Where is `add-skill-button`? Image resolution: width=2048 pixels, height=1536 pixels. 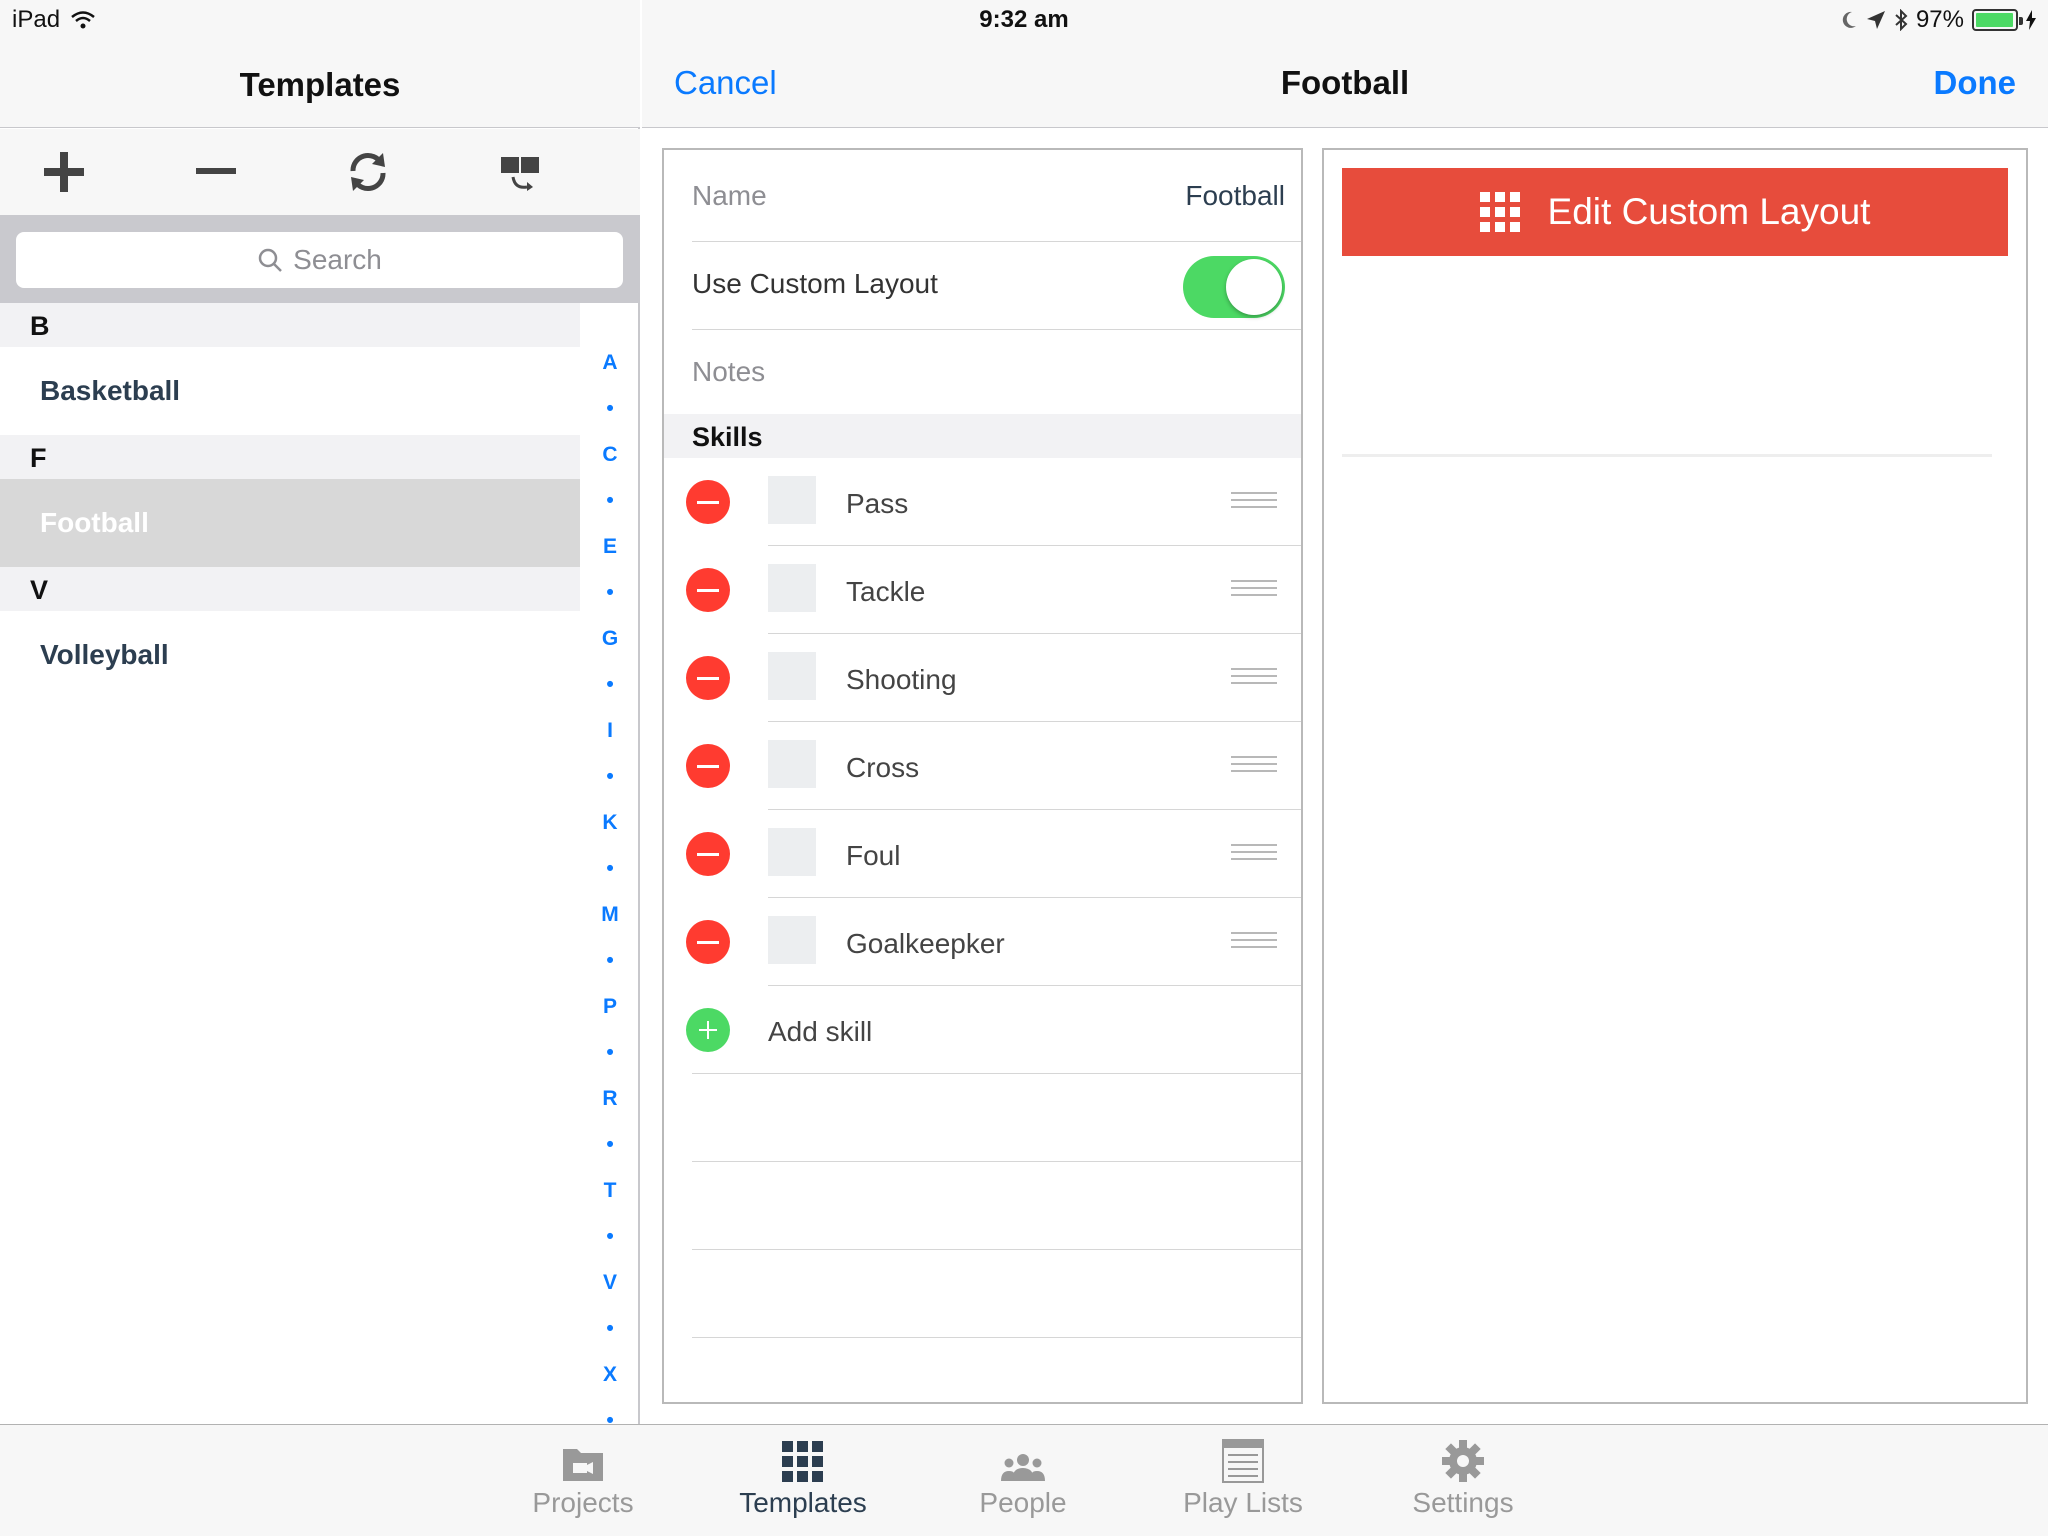
add-skill-button is located at coordinates (708, 1030).